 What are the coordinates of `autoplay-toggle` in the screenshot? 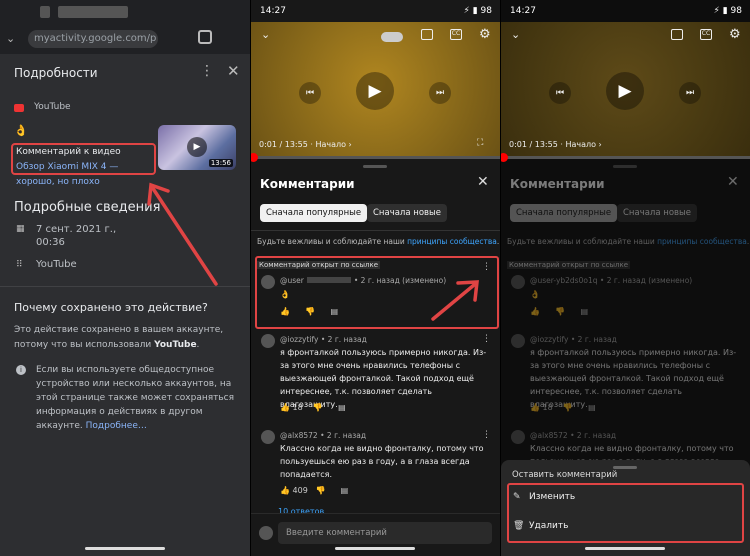 It's located at (392, 37).